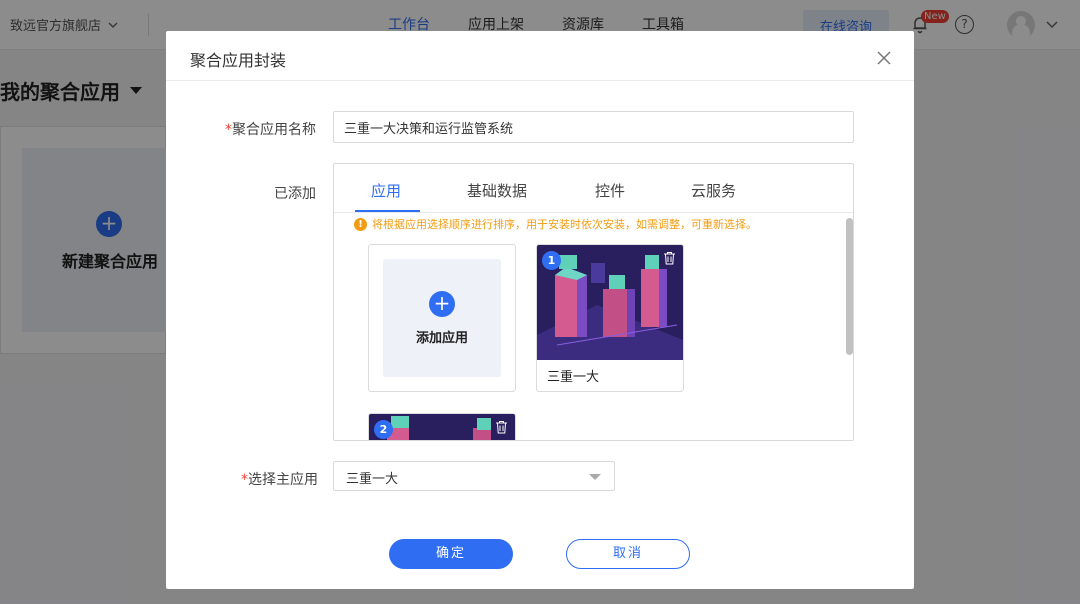 The height and width of the screenshot is (604, 1080). I want to click on add-app-card: + 添加应用, so click(442, 318).